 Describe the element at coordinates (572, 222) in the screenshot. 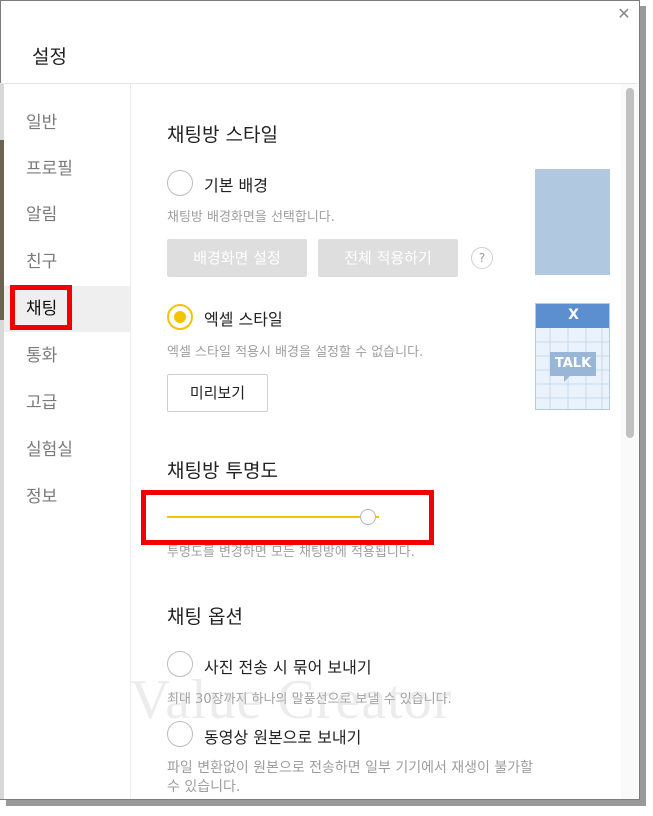

I see `default-bg-thumbnail` at that location.